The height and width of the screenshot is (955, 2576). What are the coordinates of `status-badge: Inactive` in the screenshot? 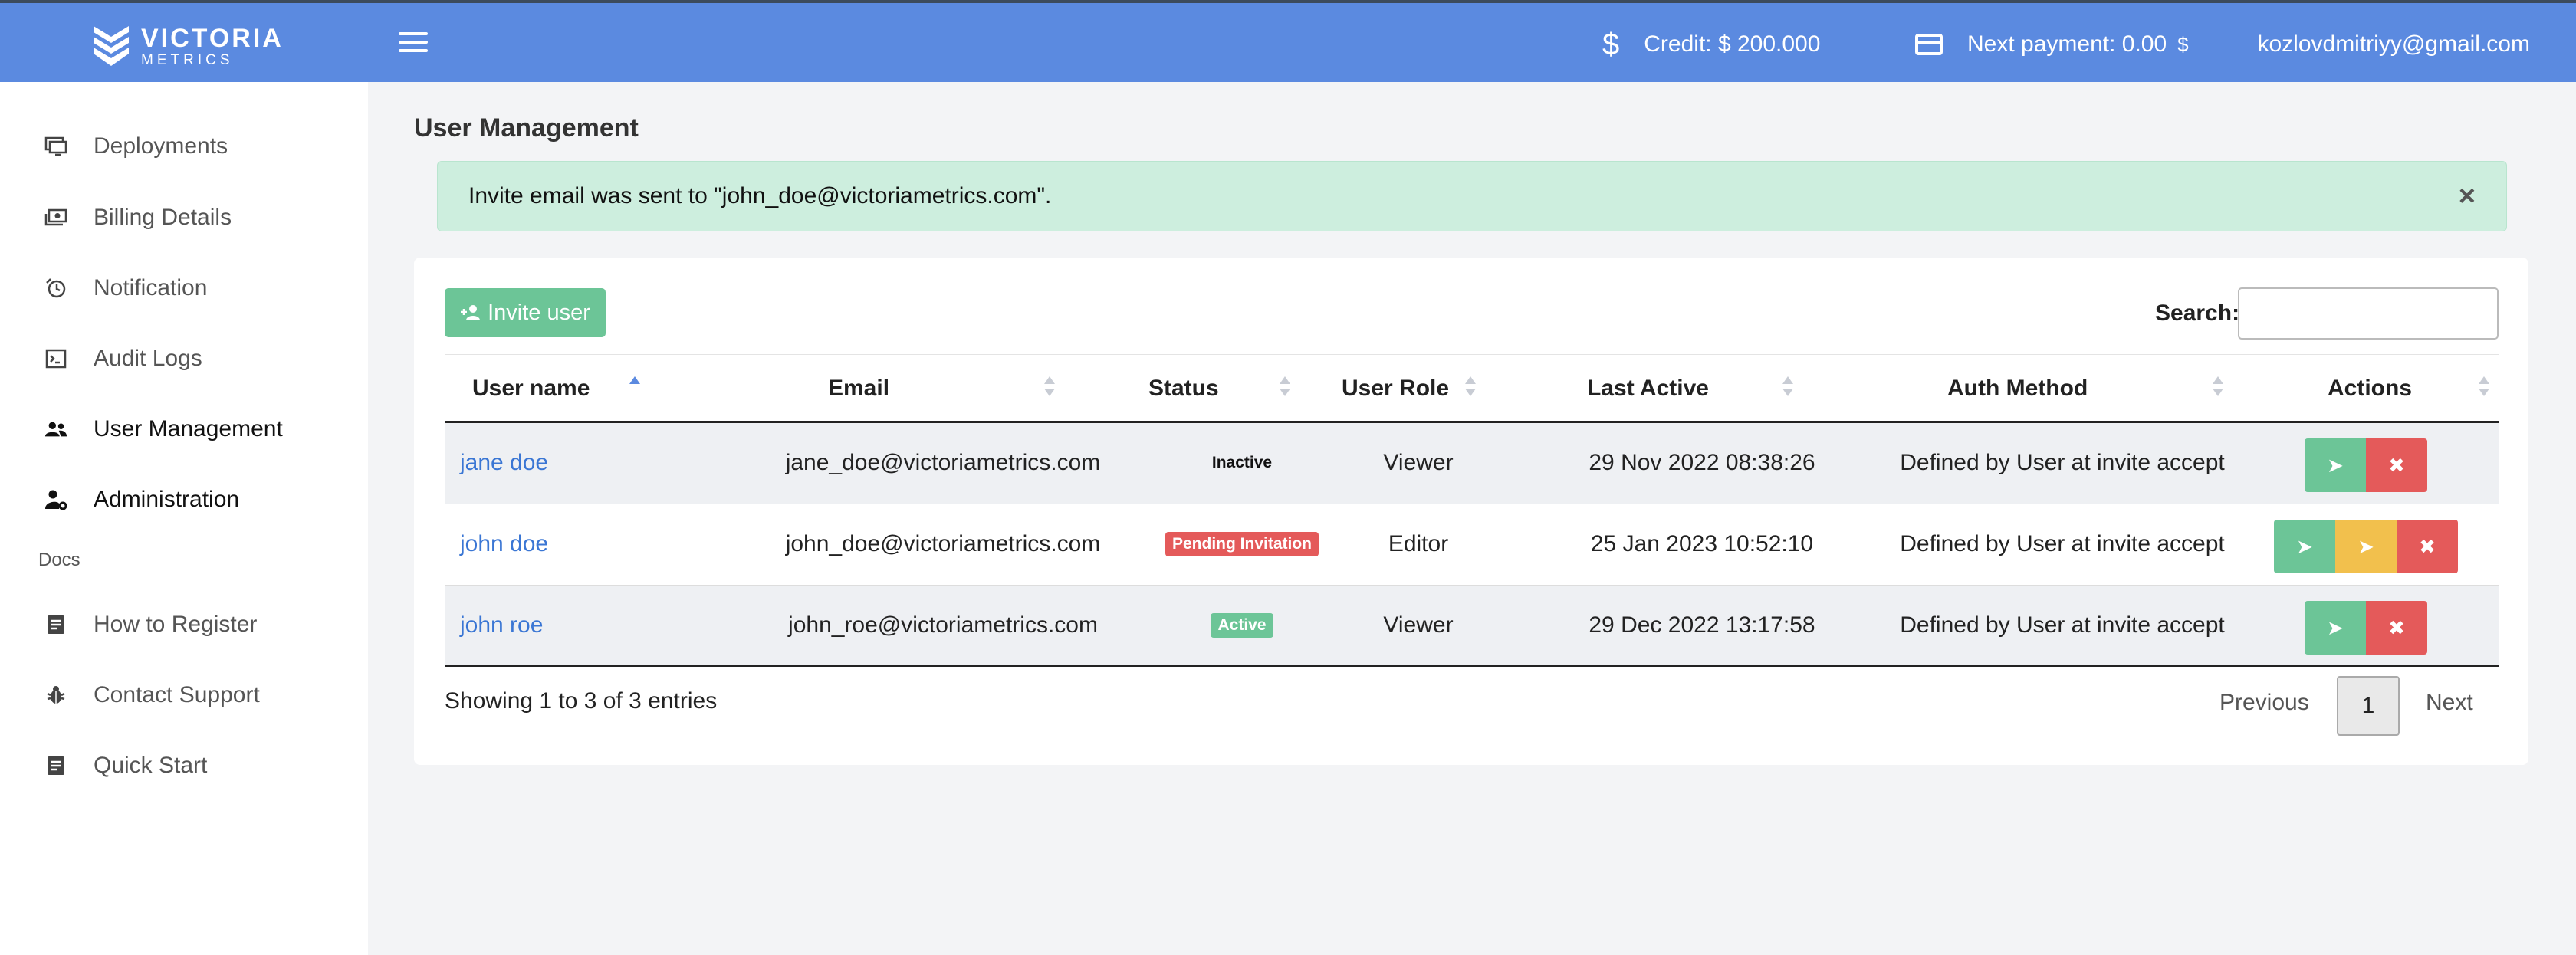 It's located at (1242, 462).